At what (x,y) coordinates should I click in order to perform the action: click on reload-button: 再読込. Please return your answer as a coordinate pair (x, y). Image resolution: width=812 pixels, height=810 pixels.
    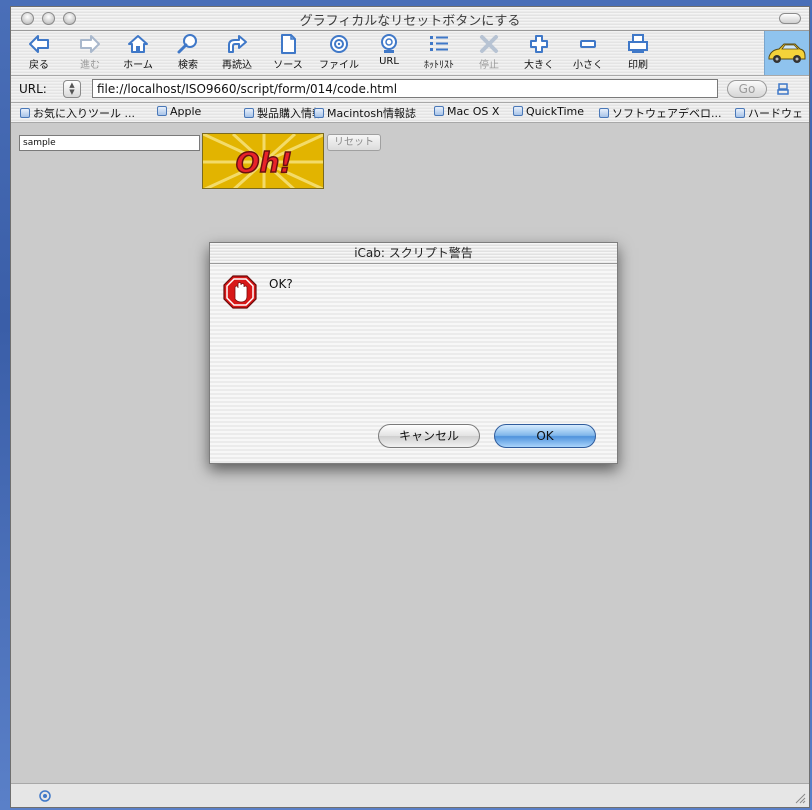
    Looking at the image, I should click on (237, 53).